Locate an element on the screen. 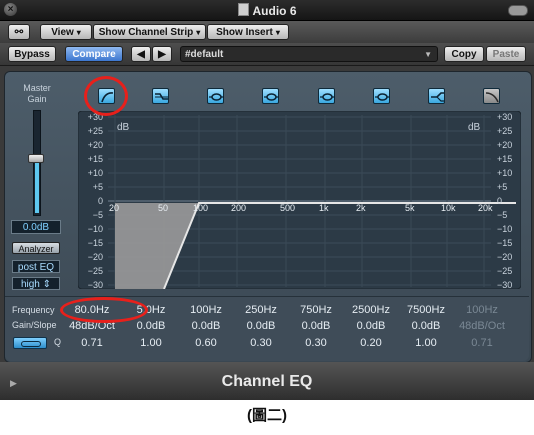 The width and height of the screenshot is (534, 435). high-cut-band-button is located at coordinates (491, 96).